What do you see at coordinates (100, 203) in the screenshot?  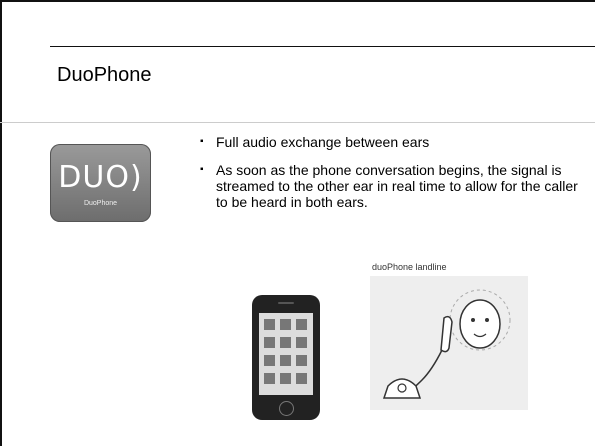 I see `app-icon-subtext: DuoPhone` at bounding box center [100, 203].